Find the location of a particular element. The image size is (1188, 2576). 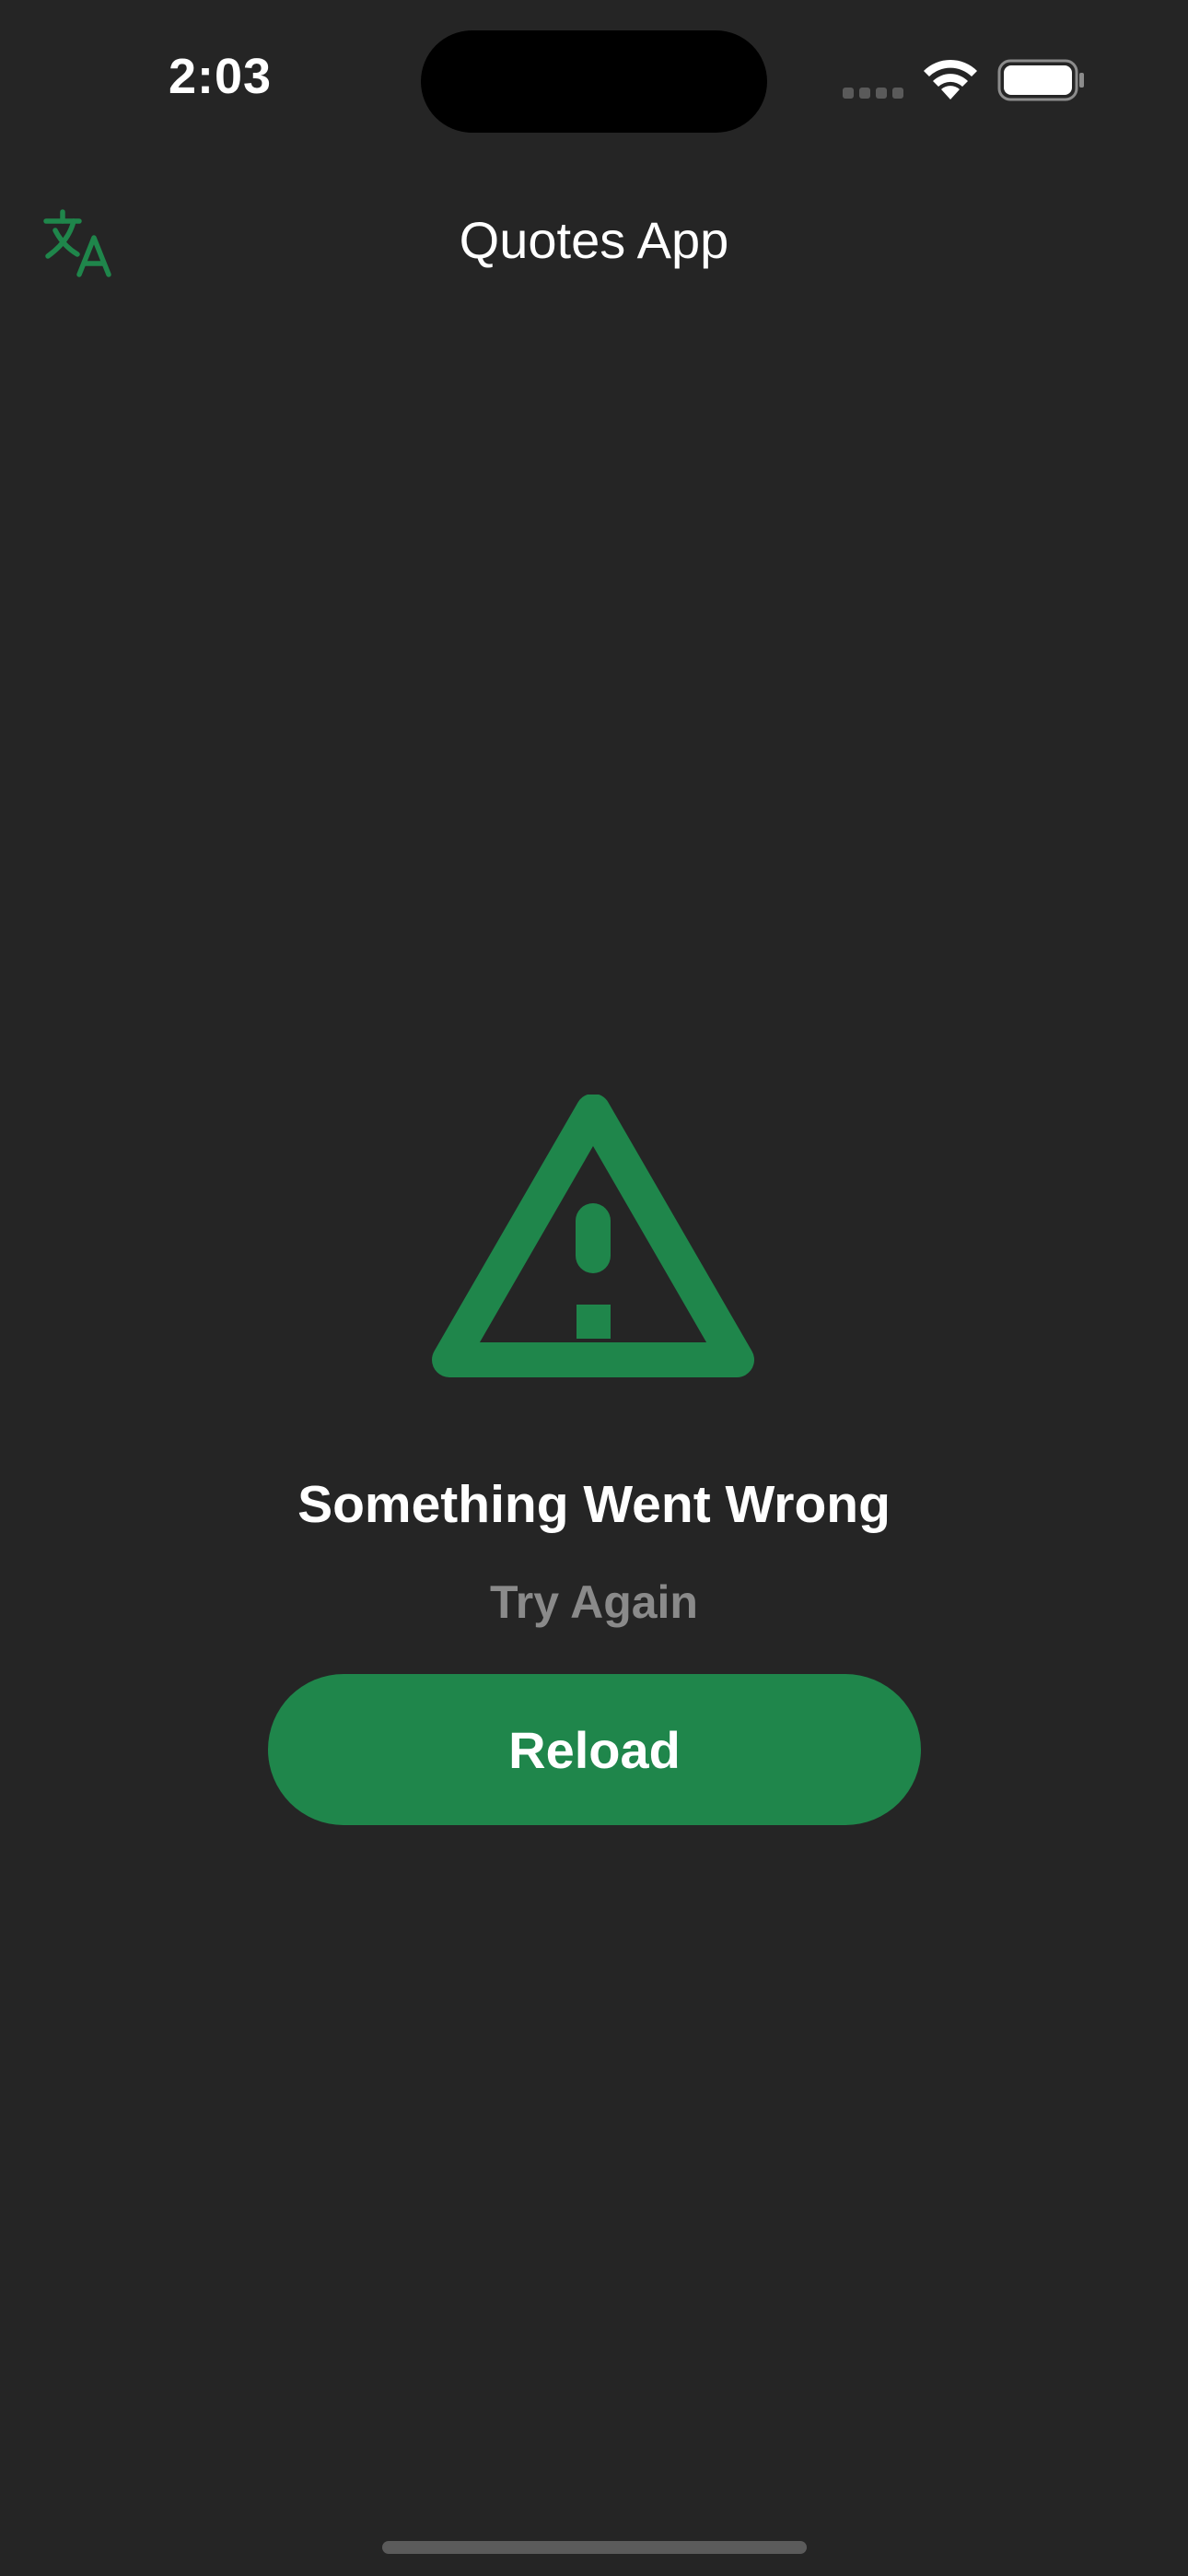

status-time: 2:03 is located at coordinates (221, 76).